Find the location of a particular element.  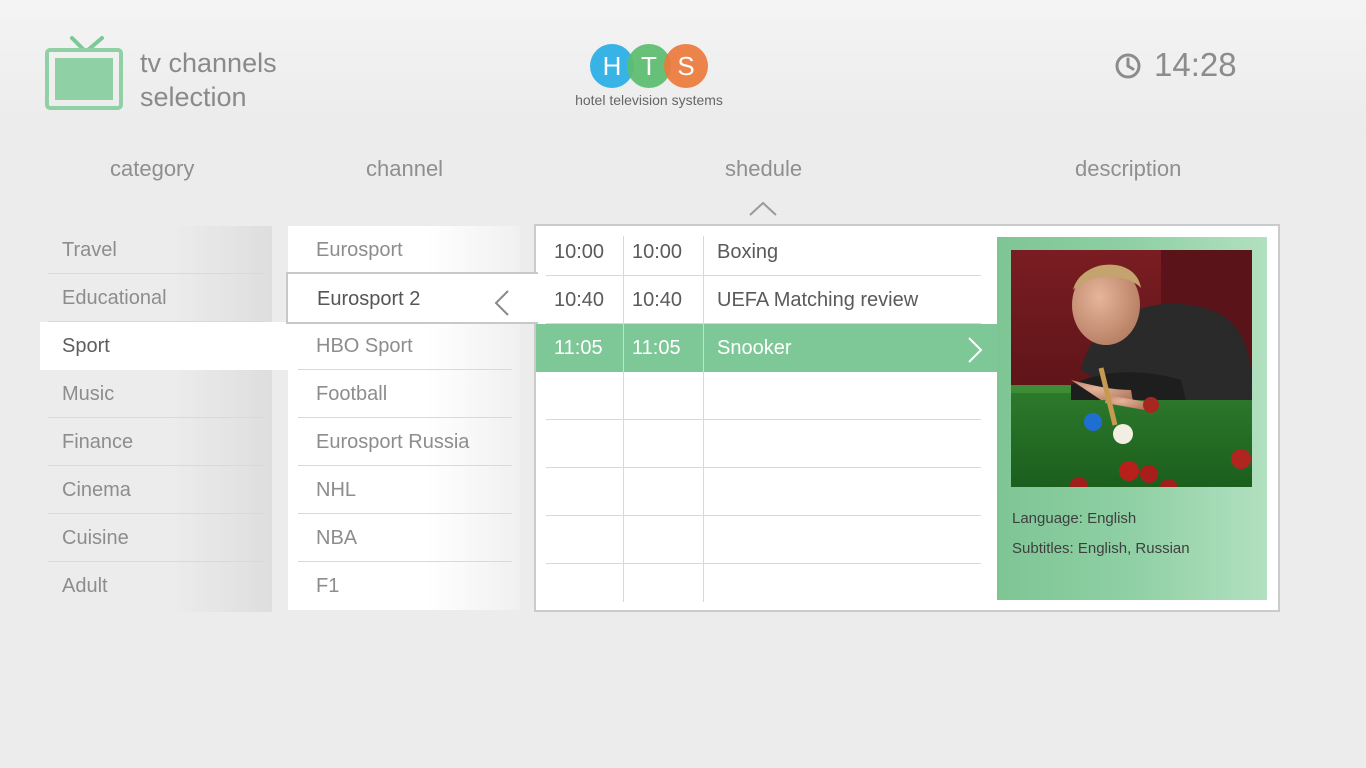

schedule-start-time: 11:05 is located at coordinates (578, 348).